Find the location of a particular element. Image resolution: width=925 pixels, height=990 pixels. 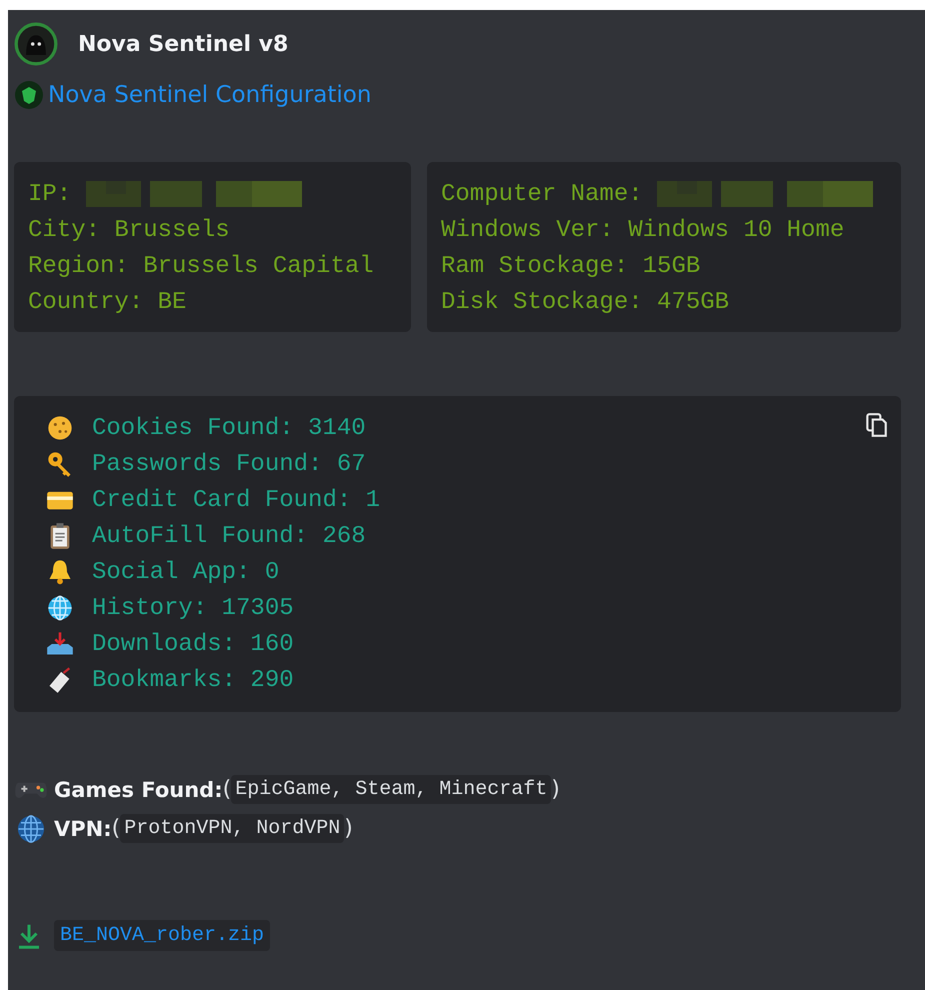

code-line: IP: is located at coordinates (50, 194).